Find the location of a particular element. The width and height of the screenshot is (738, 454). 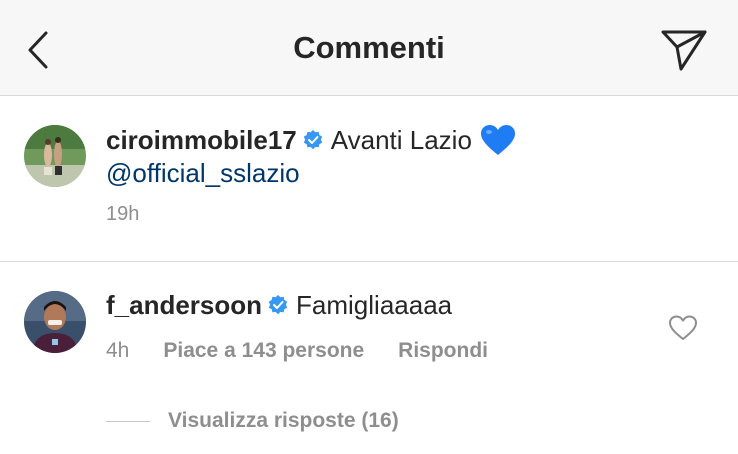

share-button is located at coordinates (684, 50).